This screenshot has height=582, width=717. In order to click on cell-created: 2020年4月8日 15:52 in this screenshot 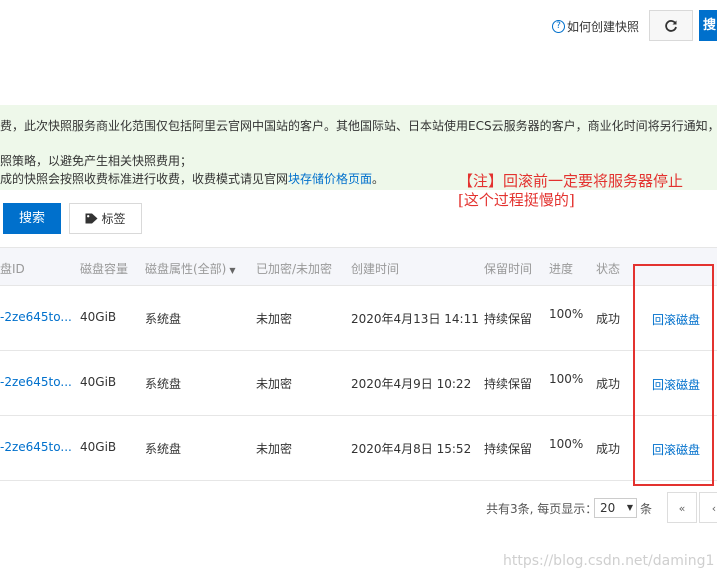, I will do `click(411, 449)`.